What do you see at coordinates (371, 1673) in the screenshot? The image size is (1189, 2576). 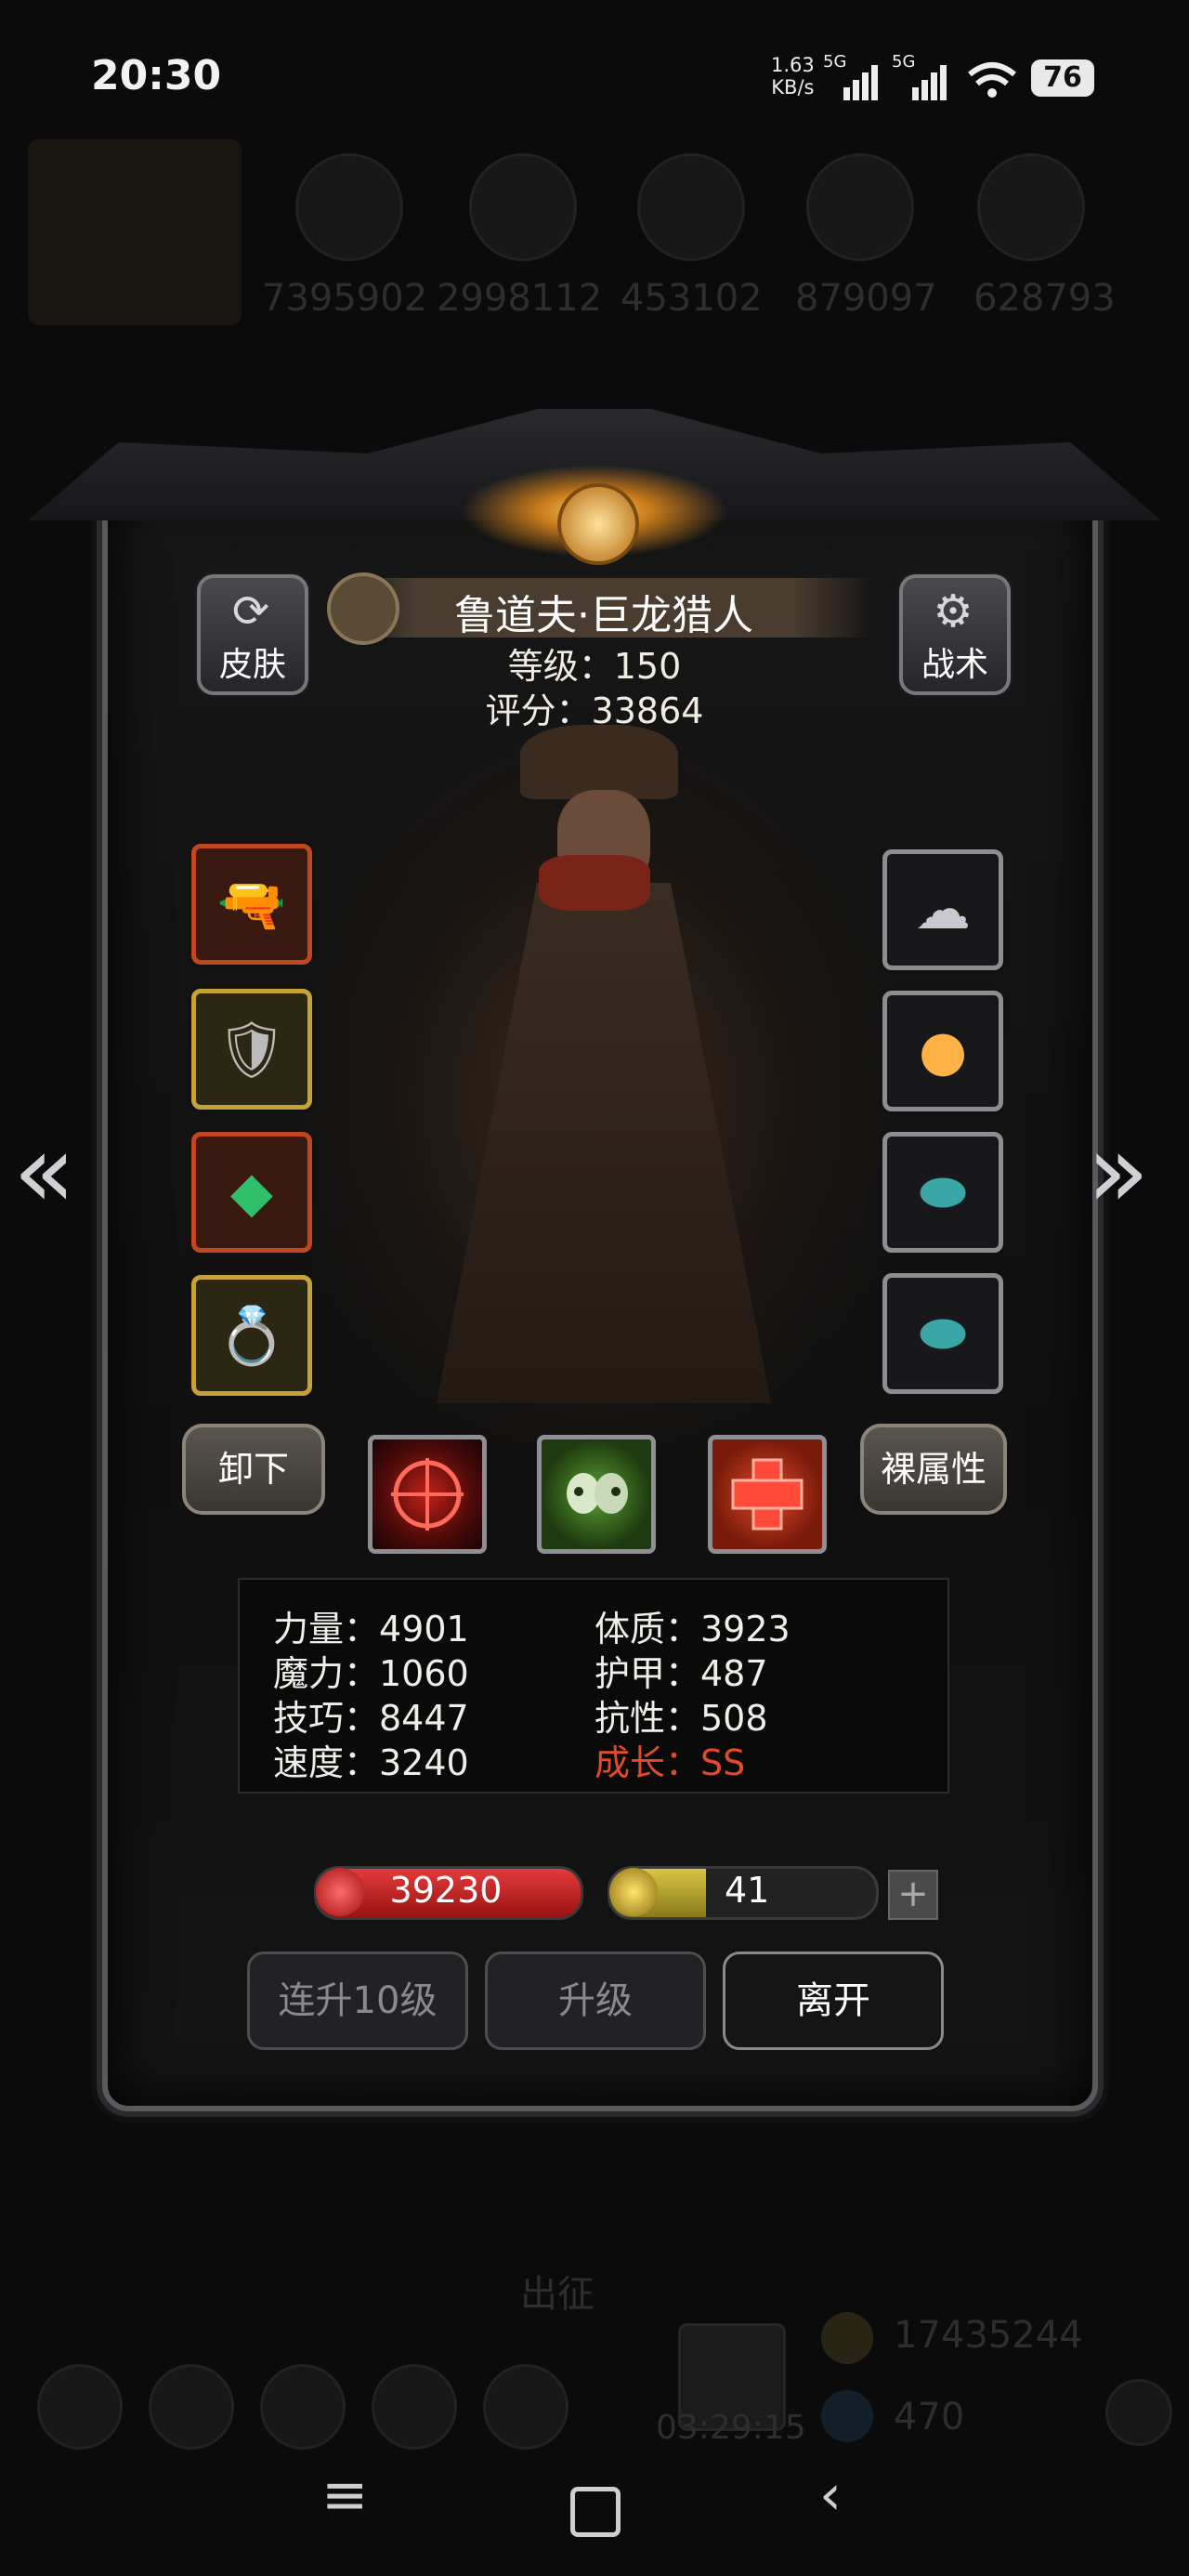 I see `stat-magic: 魔力：1060` at bounding box center [371, 1673].